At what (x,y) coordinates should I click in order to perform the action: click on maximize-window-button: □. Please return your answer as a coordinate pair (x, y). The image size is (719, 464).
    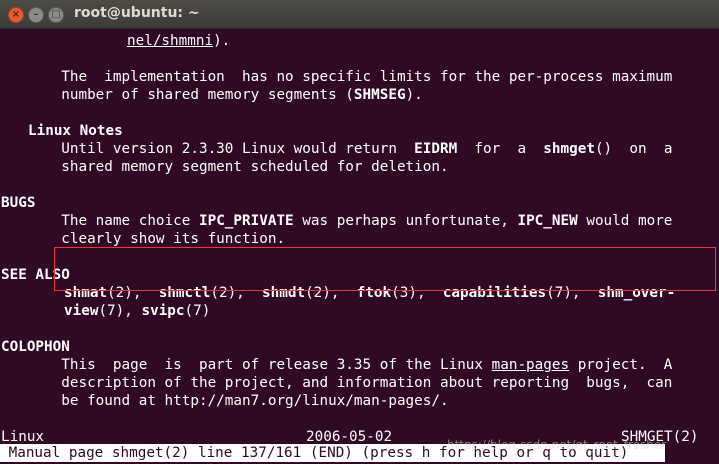
    Looking at the image, I should click on (56, 15).